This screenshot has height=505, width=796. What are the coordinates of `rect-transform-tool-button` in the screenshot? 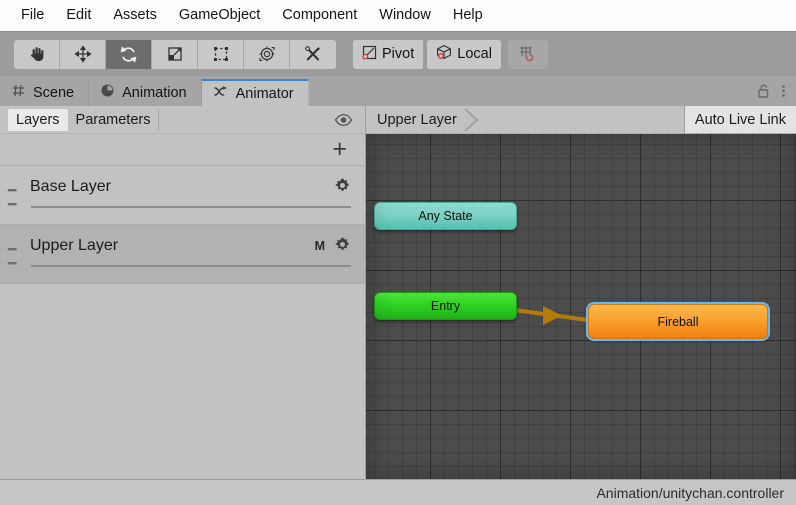 It's located at (221, 54).